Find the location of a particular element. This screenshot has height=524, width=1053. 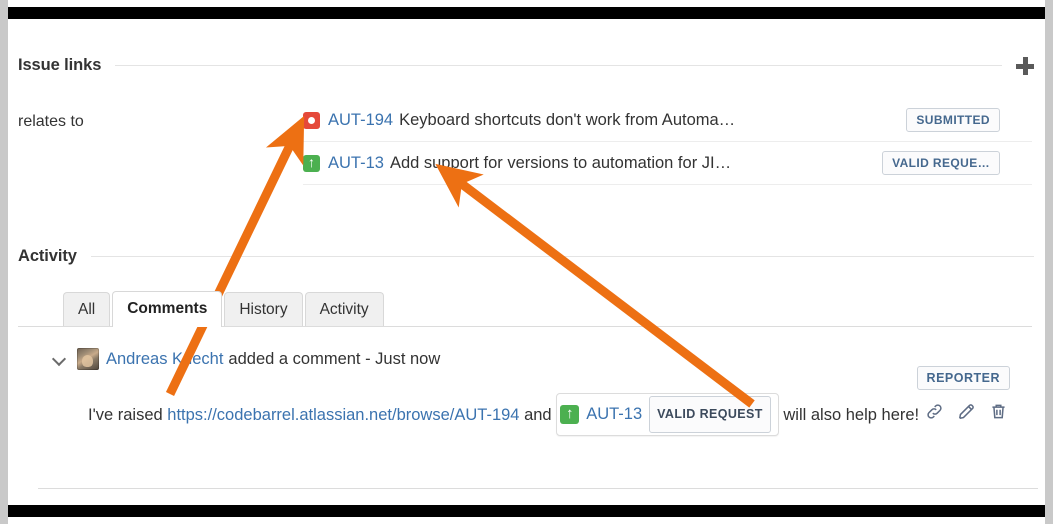

tab-all: All is located at coordinates (87, 309).